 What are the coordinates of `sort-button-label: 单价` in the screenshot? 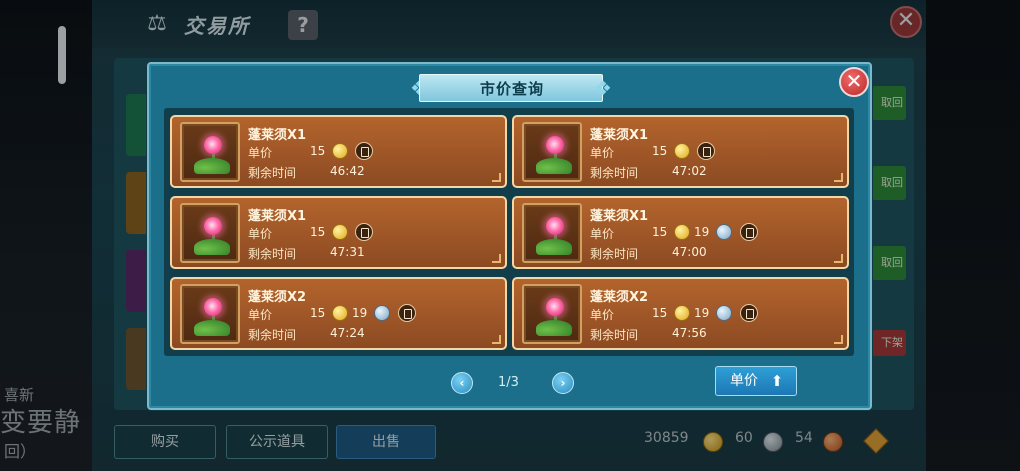 It's located at (744, 381).